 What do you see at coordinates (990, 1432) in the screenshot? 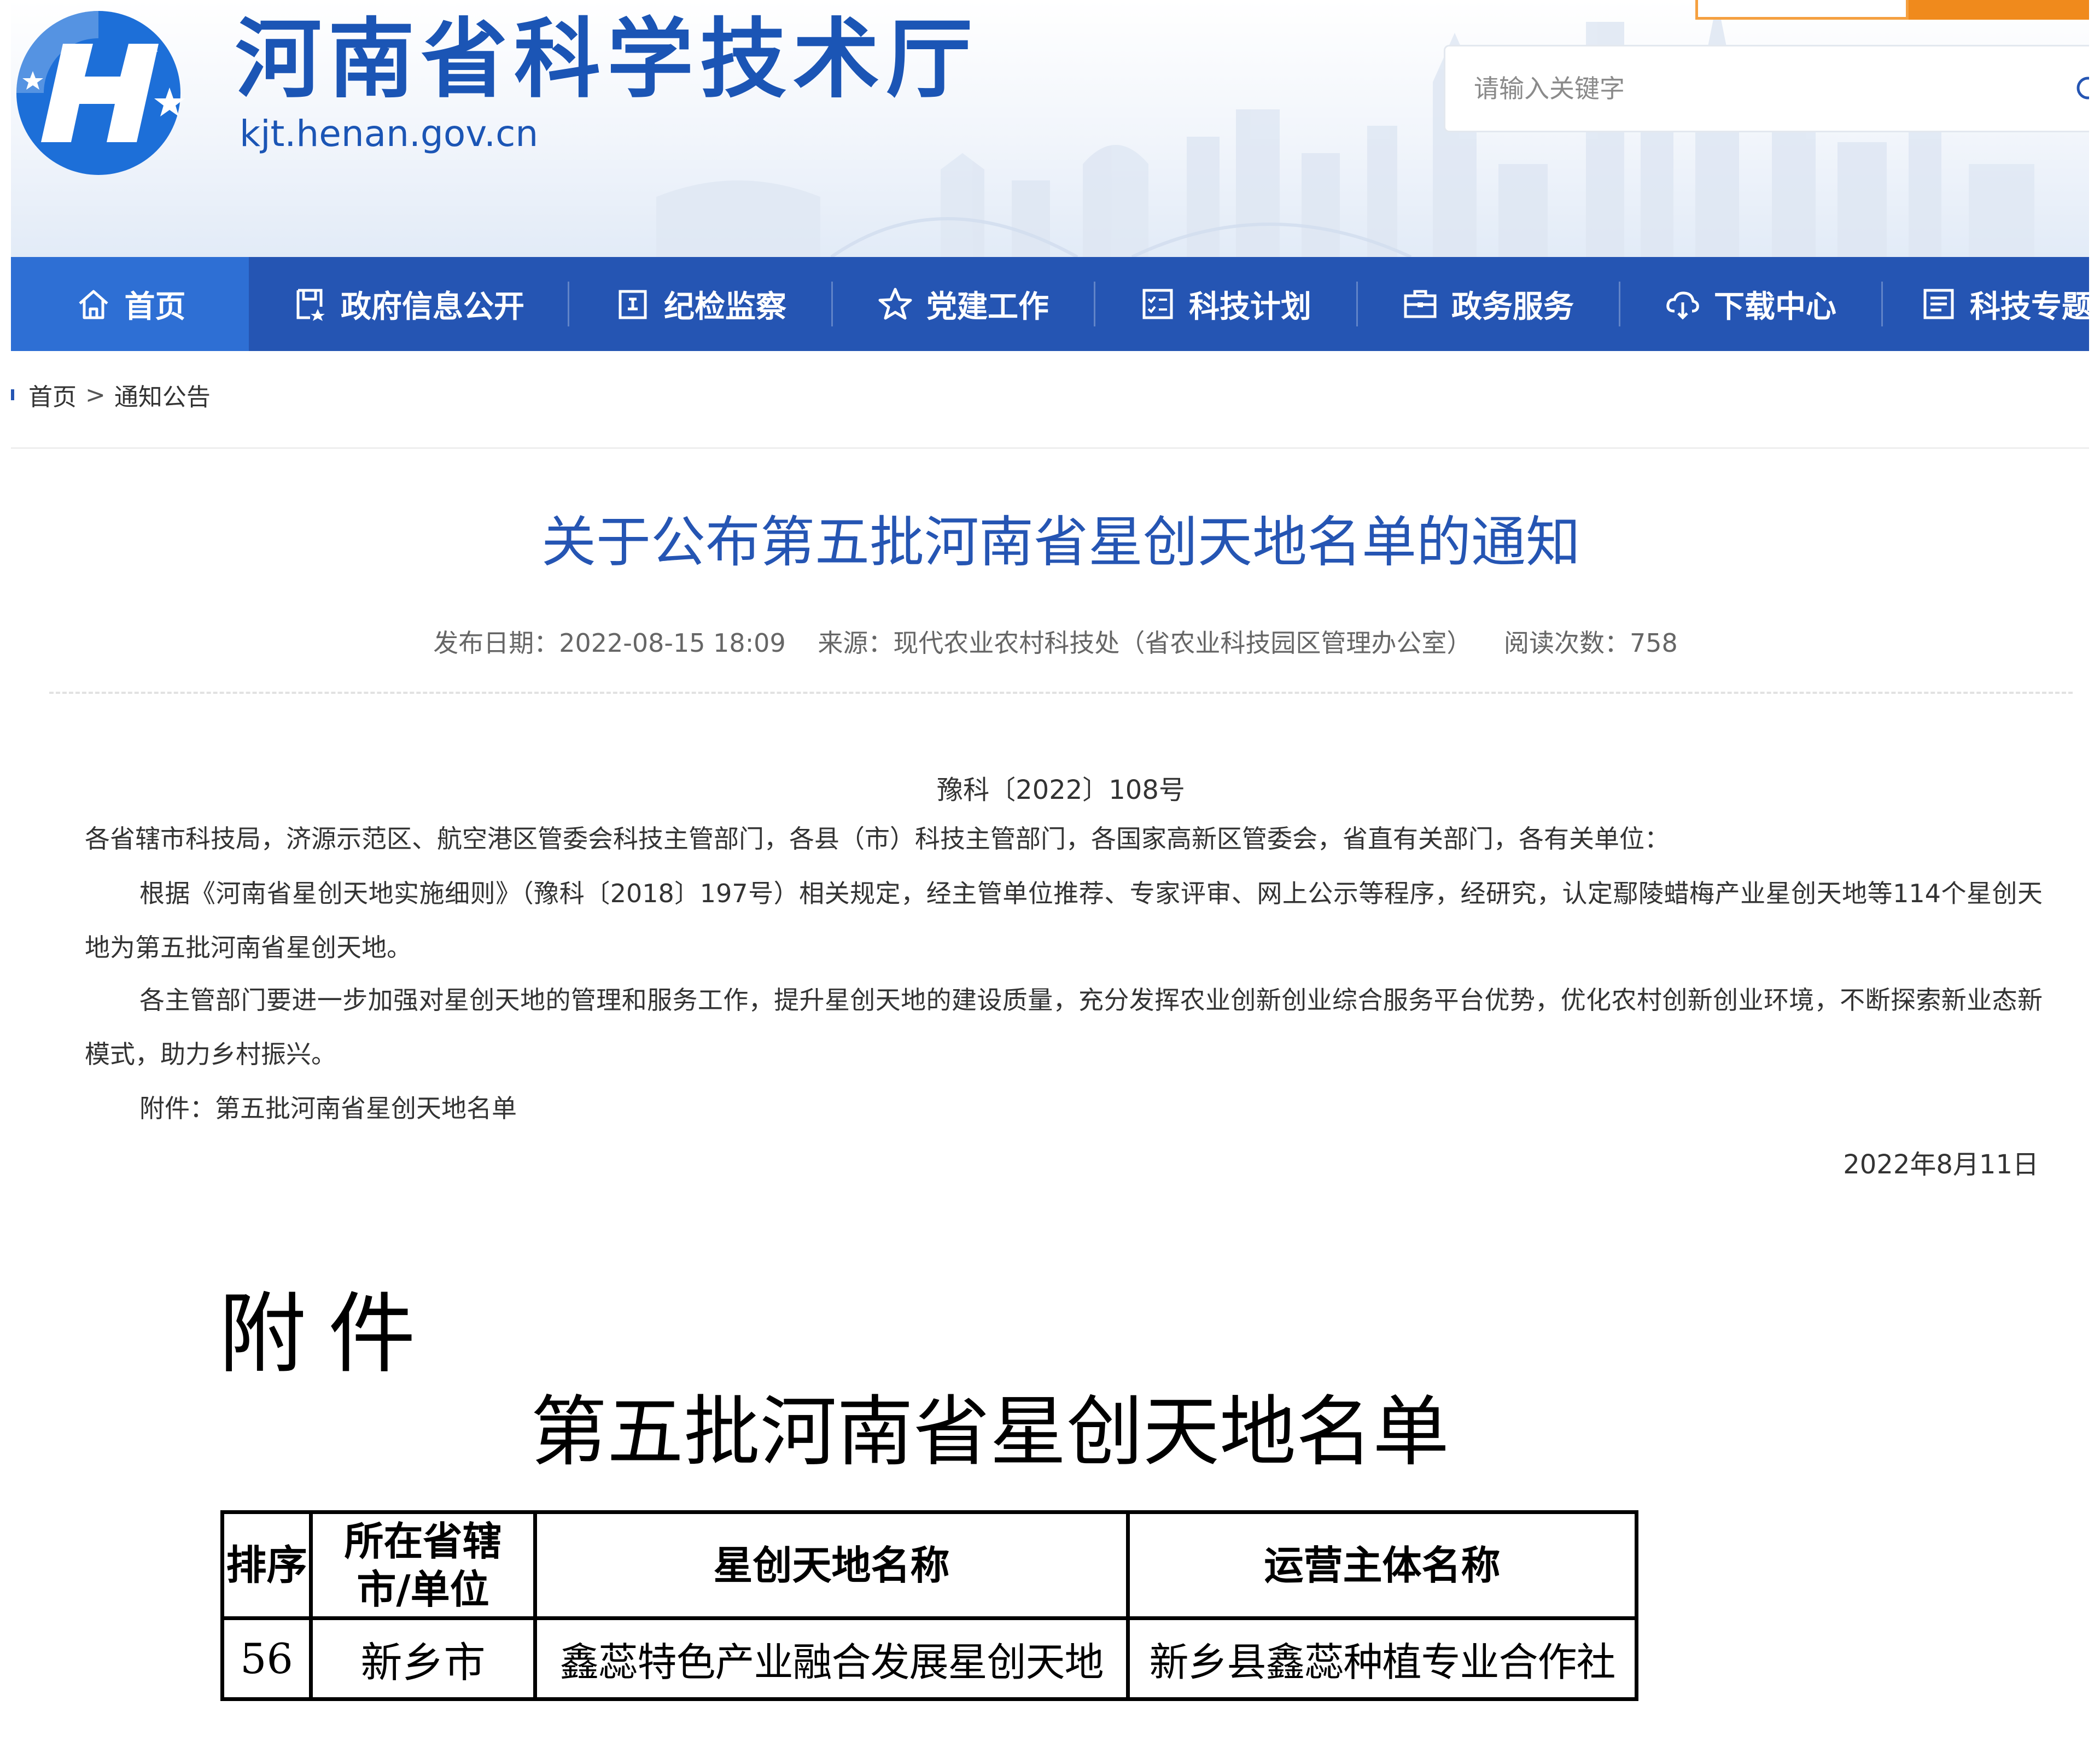
I see `attachment-title: 第五批河南省星创天地名单` at bounding box center [990, 1432].